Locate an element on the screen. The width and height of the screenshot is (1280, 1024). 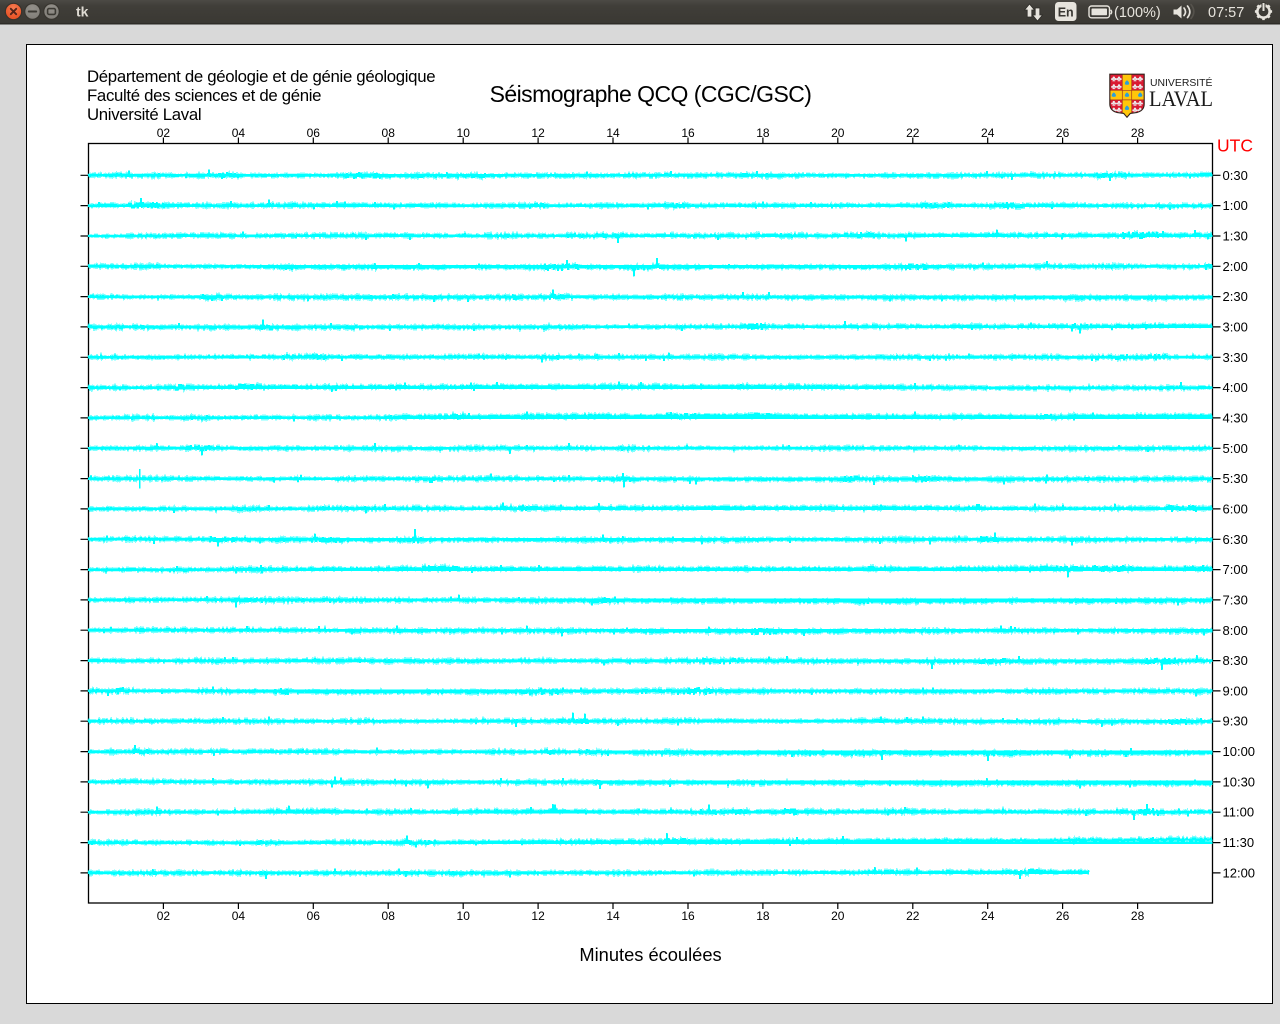
svg-text: 4:30 is located at coordinates (1235, 417).